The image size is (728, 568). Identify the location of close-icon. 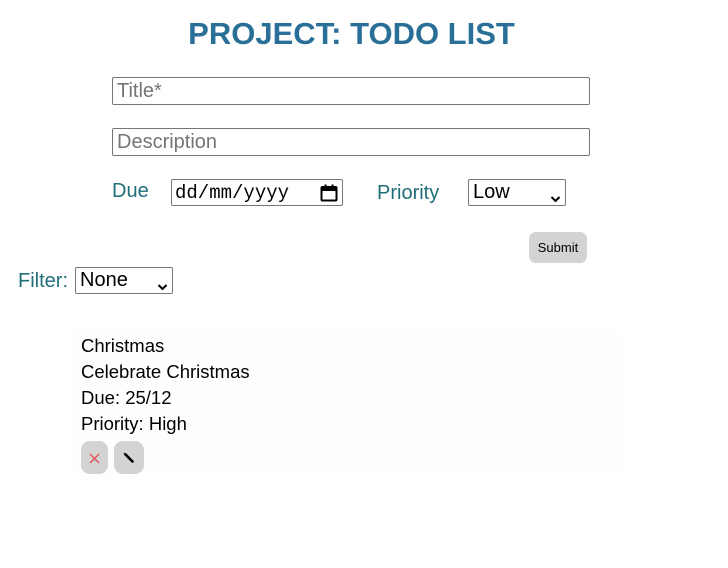
(94, 458).